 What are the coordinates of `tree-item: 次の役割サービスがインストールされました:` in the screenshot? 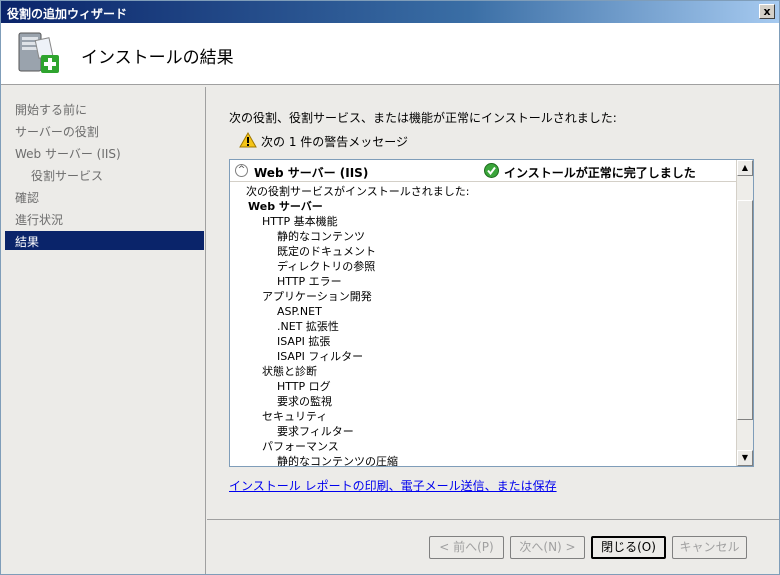 It's located at (358, 191).